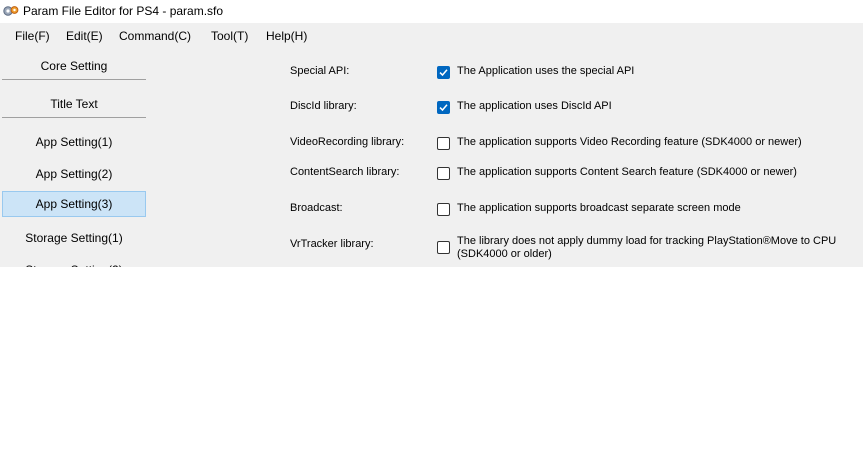 This screenshot has height=460, width=863. Describe the element at coordinates (84, 36) in the screenshot. I see `menu-edit: Edit(E)` at that location.